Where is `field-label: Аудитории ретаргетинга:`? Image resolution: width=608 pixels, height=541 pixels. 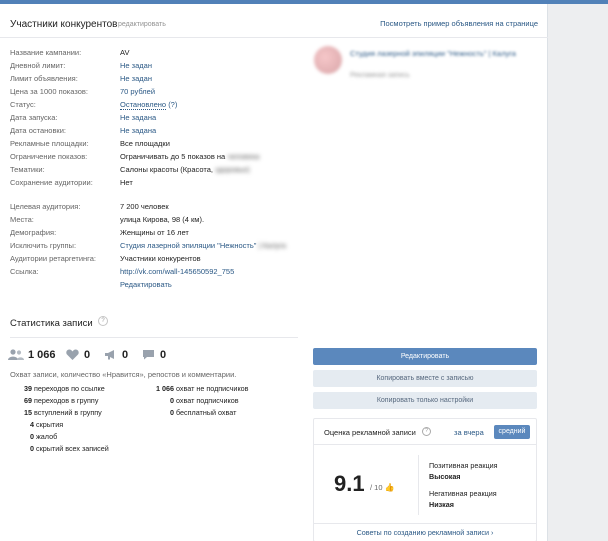
field-label: Аудитории ретаргетинга: is located at coordinates (53, 258).